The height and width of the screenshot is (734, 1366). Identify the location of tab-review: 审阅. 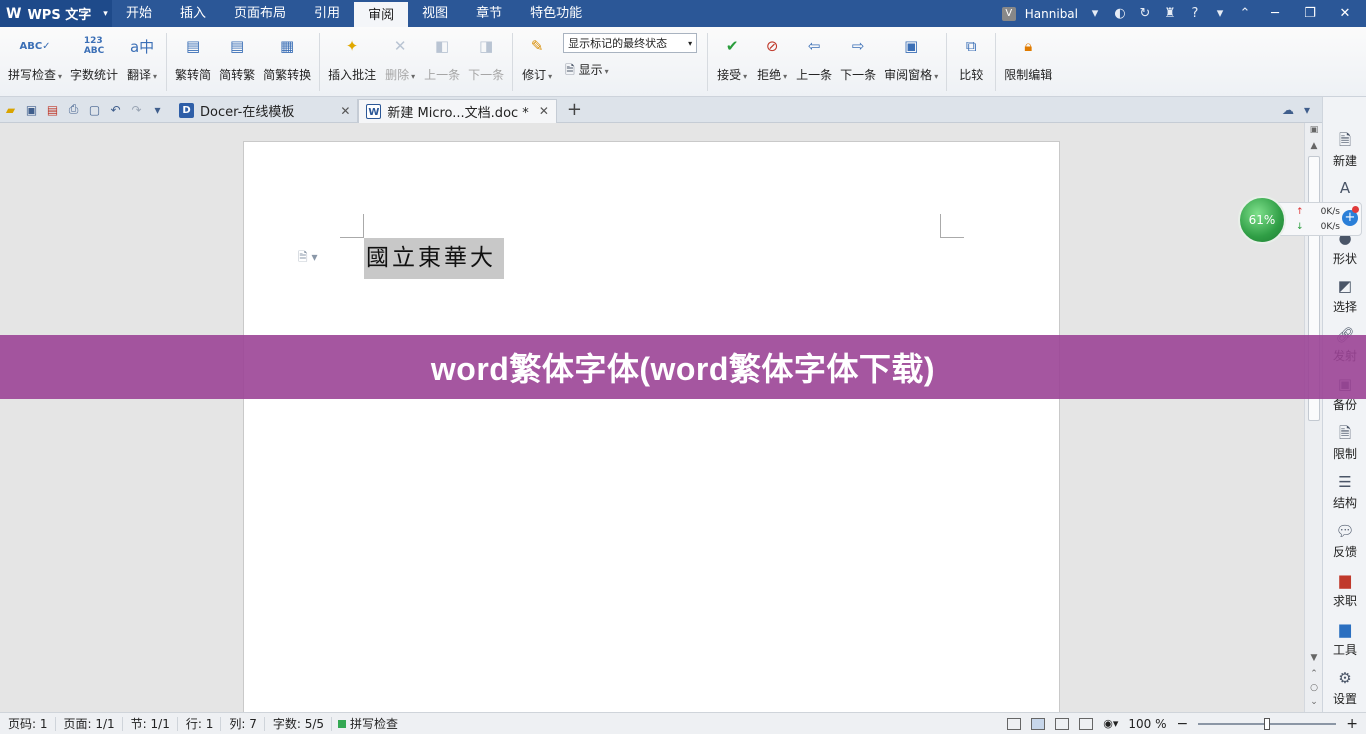
(381, 13).